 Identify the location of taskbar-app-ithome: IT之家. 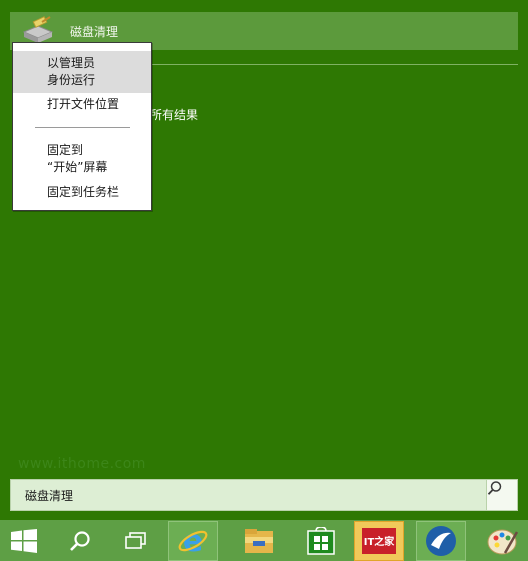
(379, 541).